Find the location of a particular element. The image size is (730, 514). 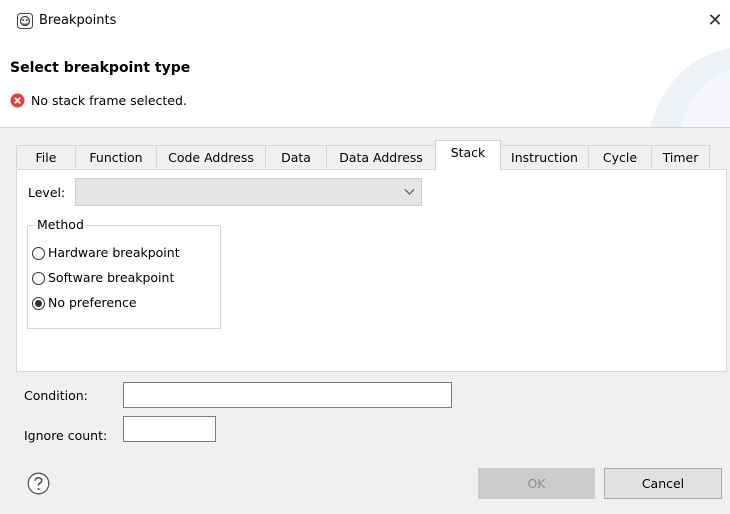

close-button: ✕ is located at coordinates (715, 21).